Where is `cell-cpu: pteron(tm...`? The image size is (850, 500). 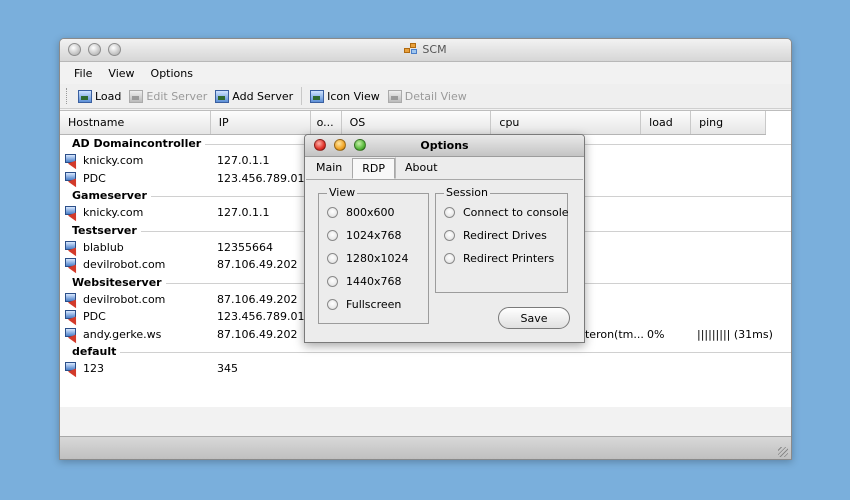 cell-cpu: pteron(tm... is located at coordinates (611, 334).